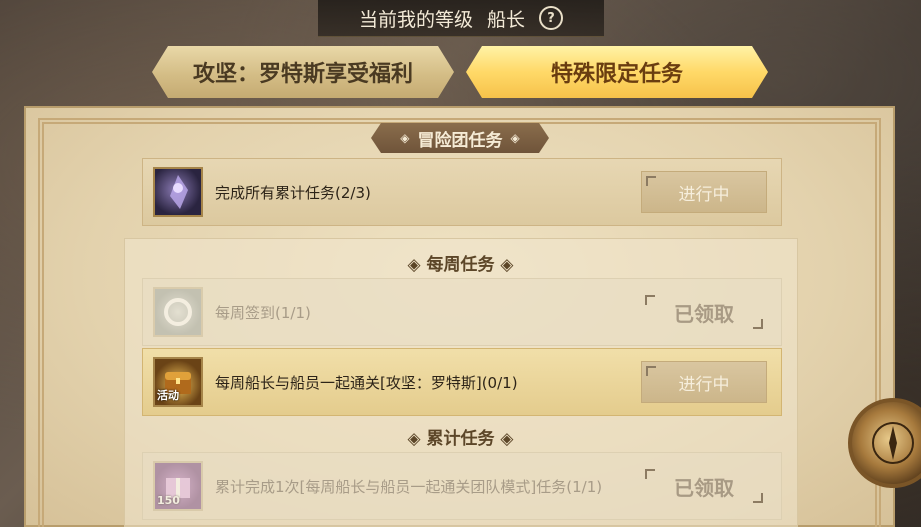  Describe the element at coordinates (178, 192) in the screenshot. I see `crystal-warrior-icon` at that location.